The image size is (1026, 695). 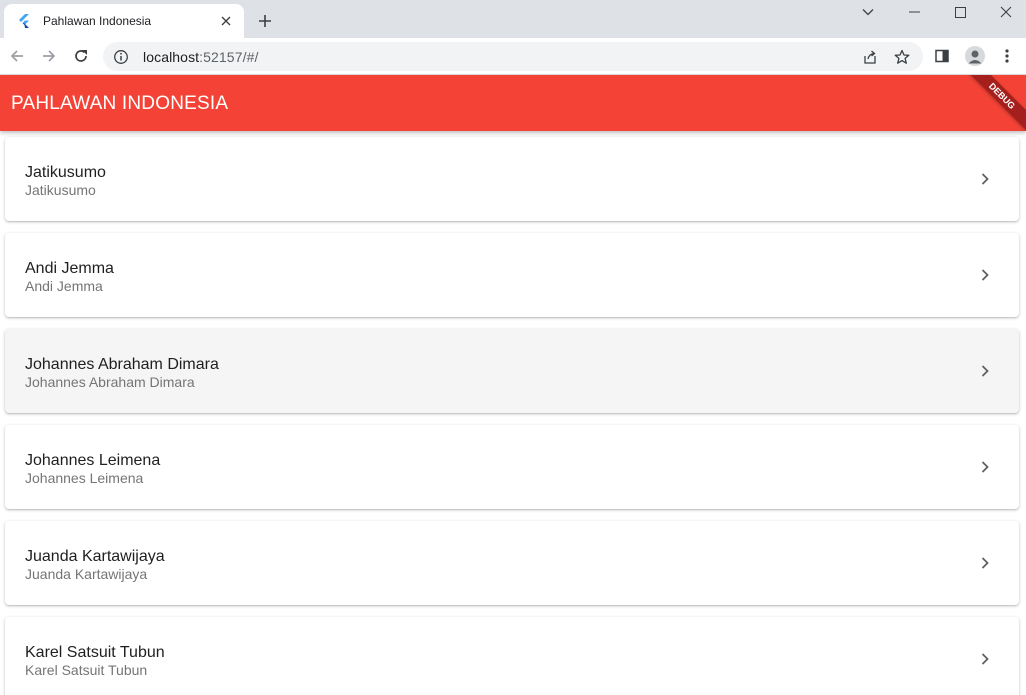 What do you see at coordinates (49, 56) in the screenshot?
I see `forward-icon` at bounding box center [49, 56].